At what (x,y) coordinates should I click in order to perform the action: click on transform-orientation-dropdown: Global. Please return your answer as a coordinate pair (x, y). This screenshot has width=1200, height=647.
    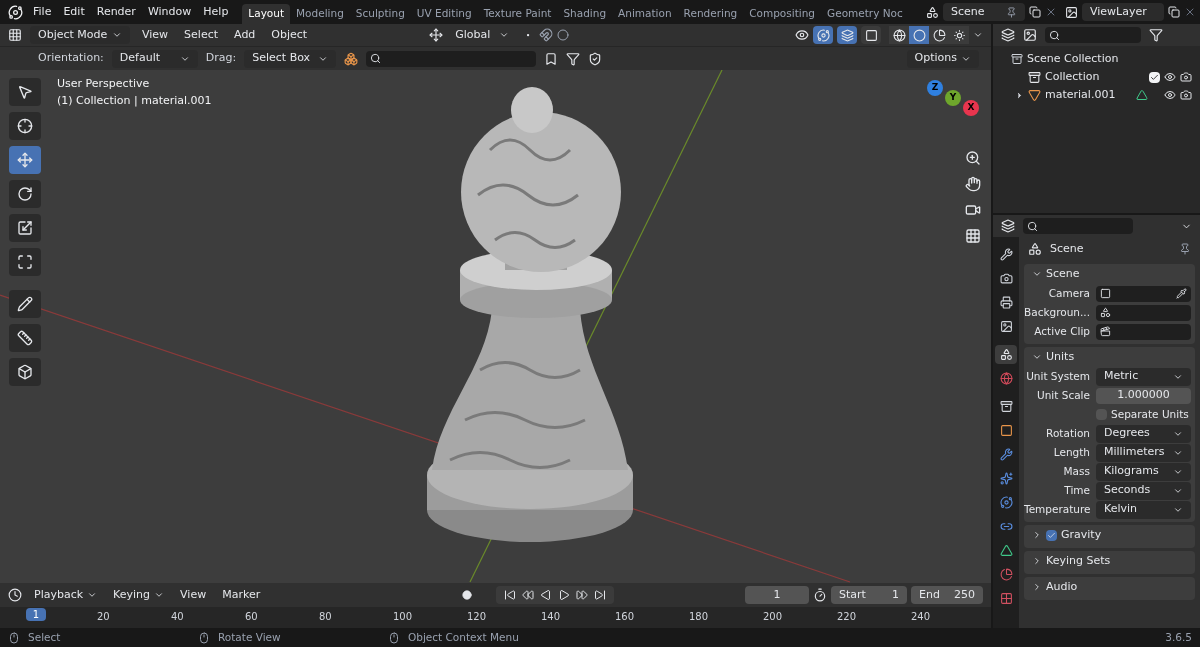
    Looking at the image, I should click on (482, 35).